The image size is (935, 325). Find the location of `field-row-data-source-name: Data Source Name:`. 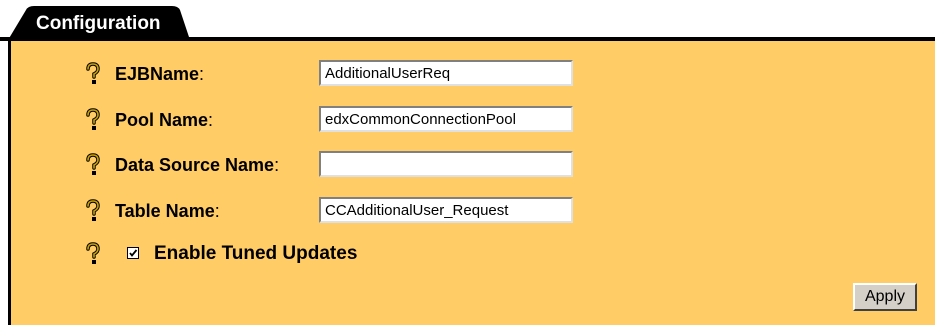

field-row-data-source-name: Data Source Name: is located at coordinates (473, 166).